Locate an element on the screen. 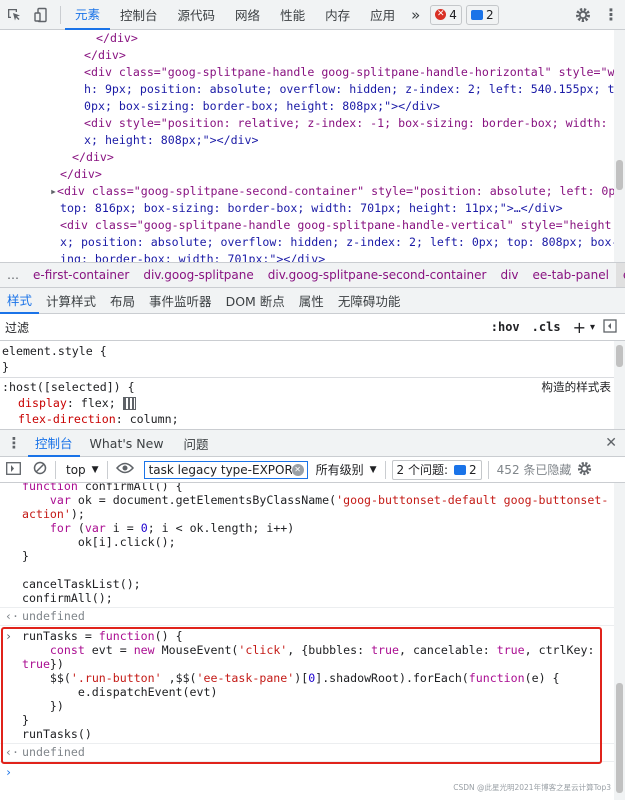 This screenshot has width=625, height=800. sidebar-toggle-icon is located at coordinates (13, 469).